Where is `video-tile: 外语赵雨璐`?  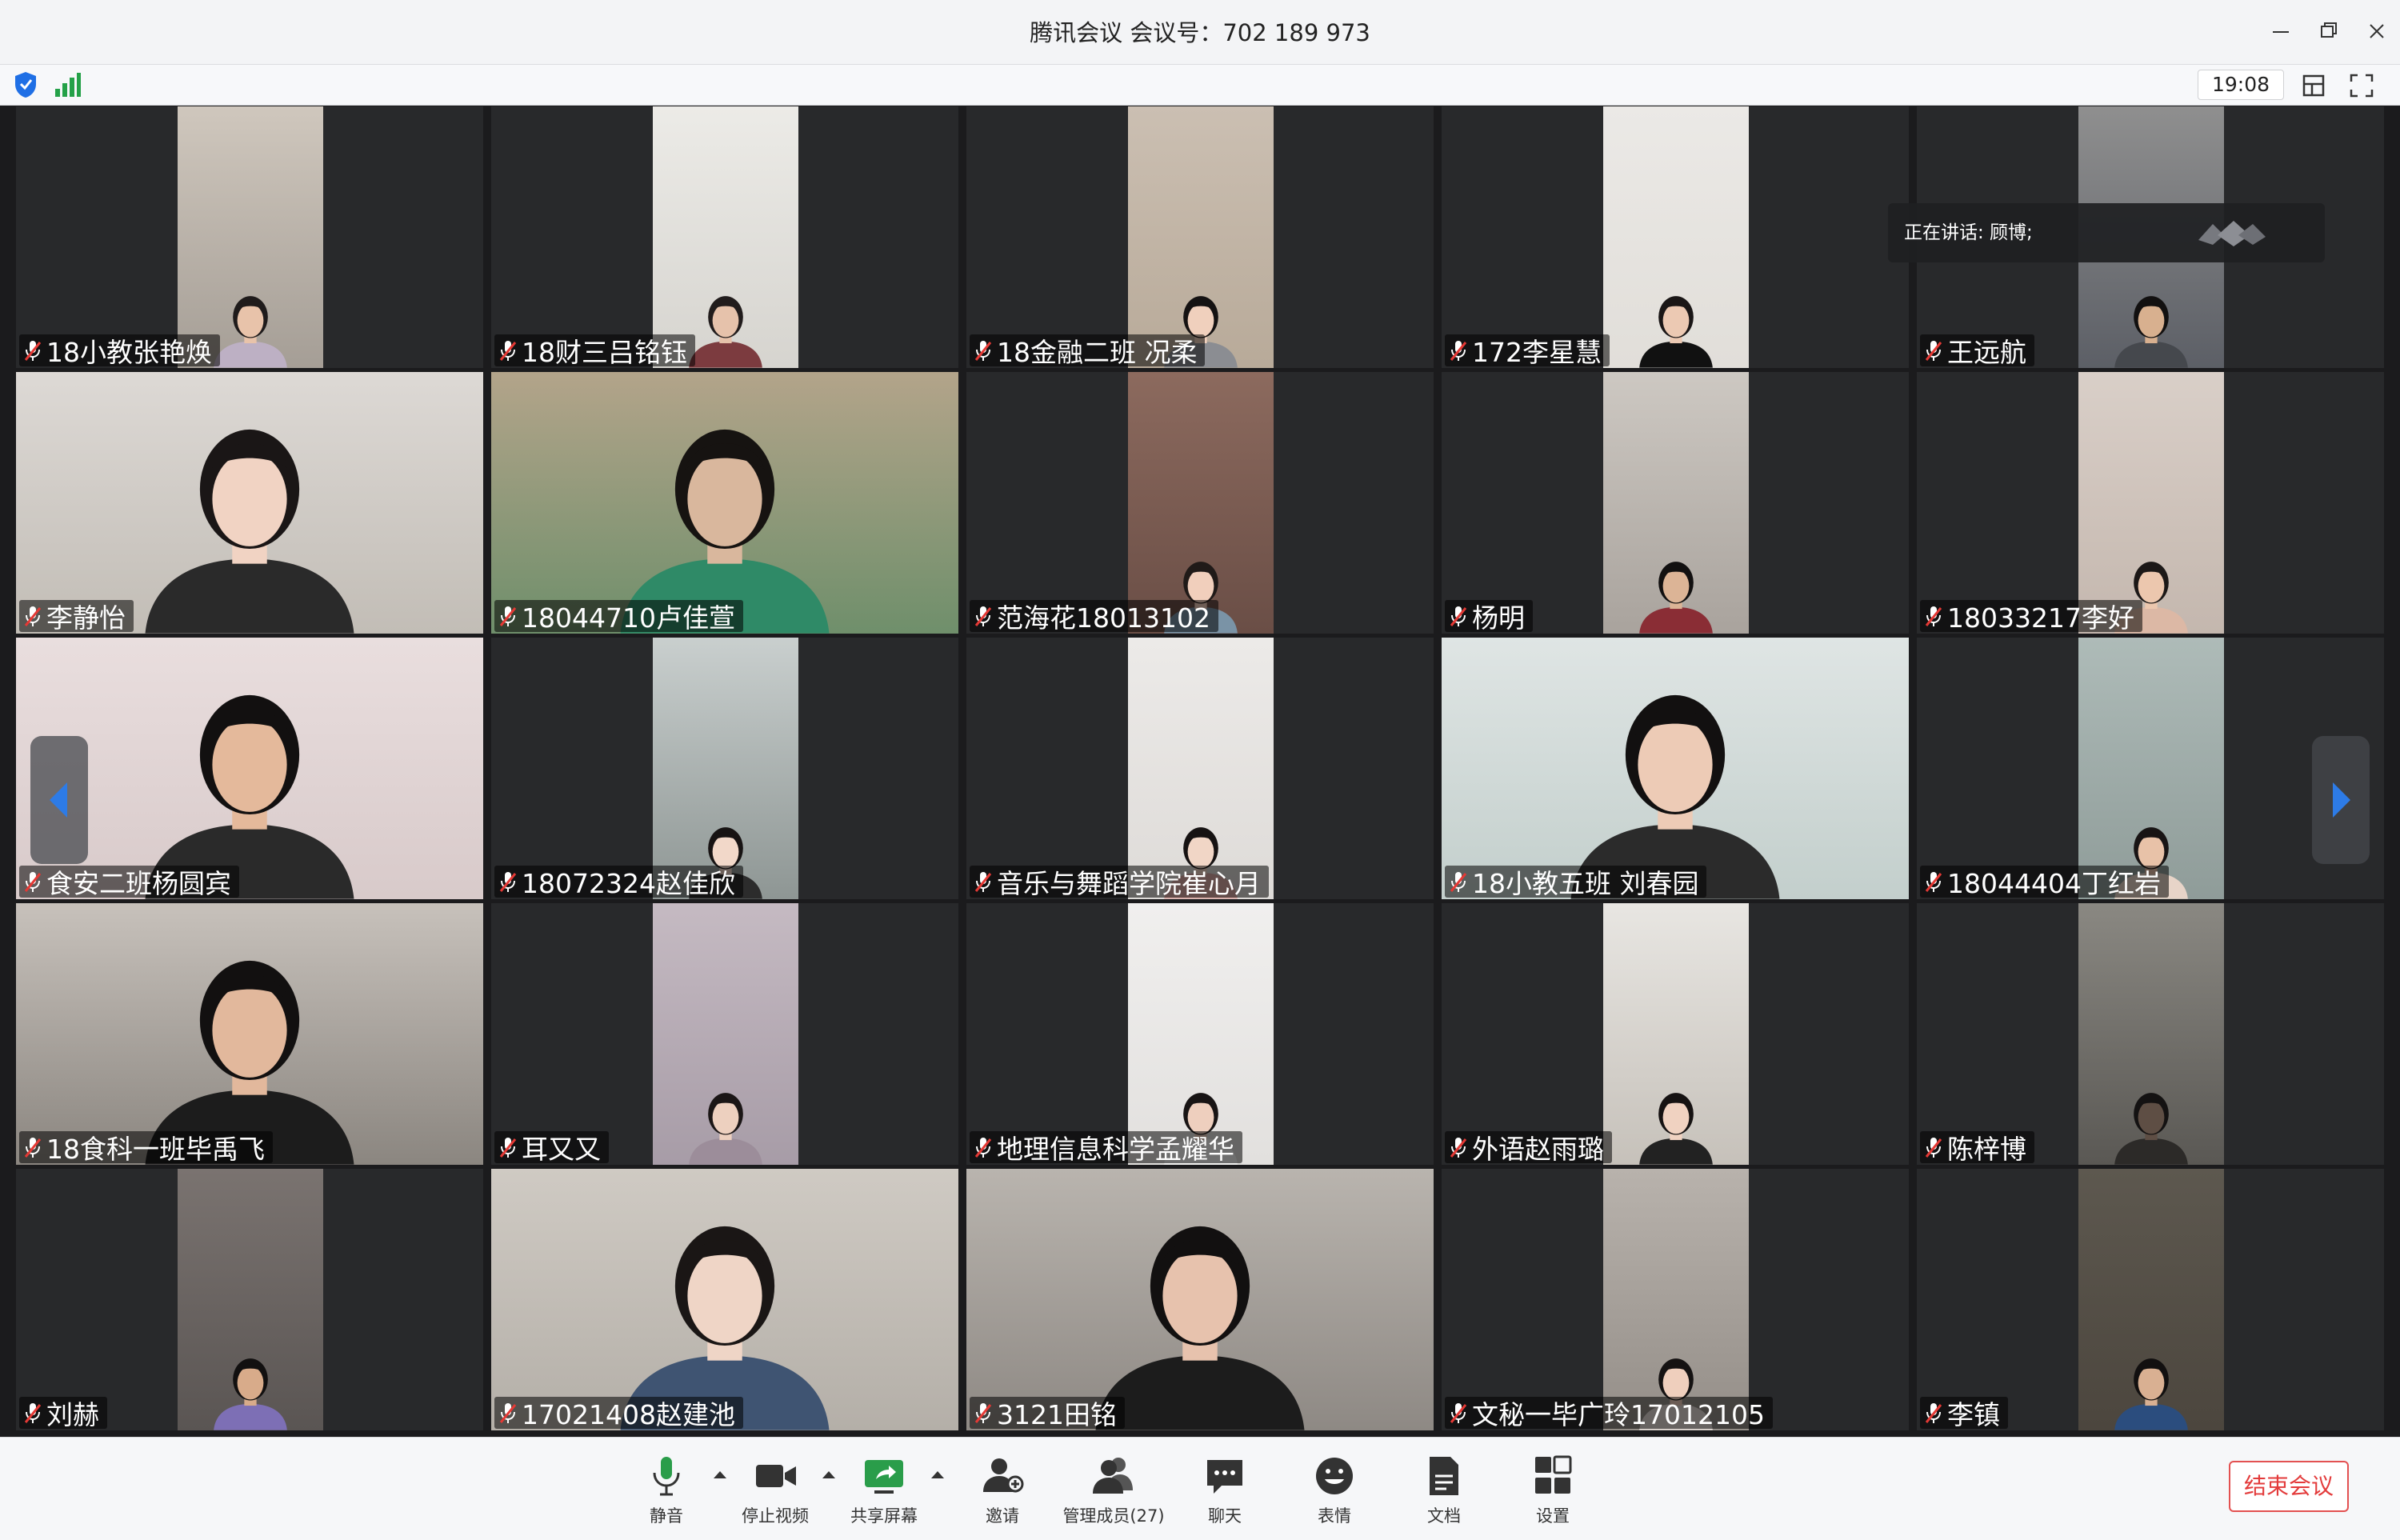
video-tile: 外语赵雨璐 is located at coordinates (1675, 1034).